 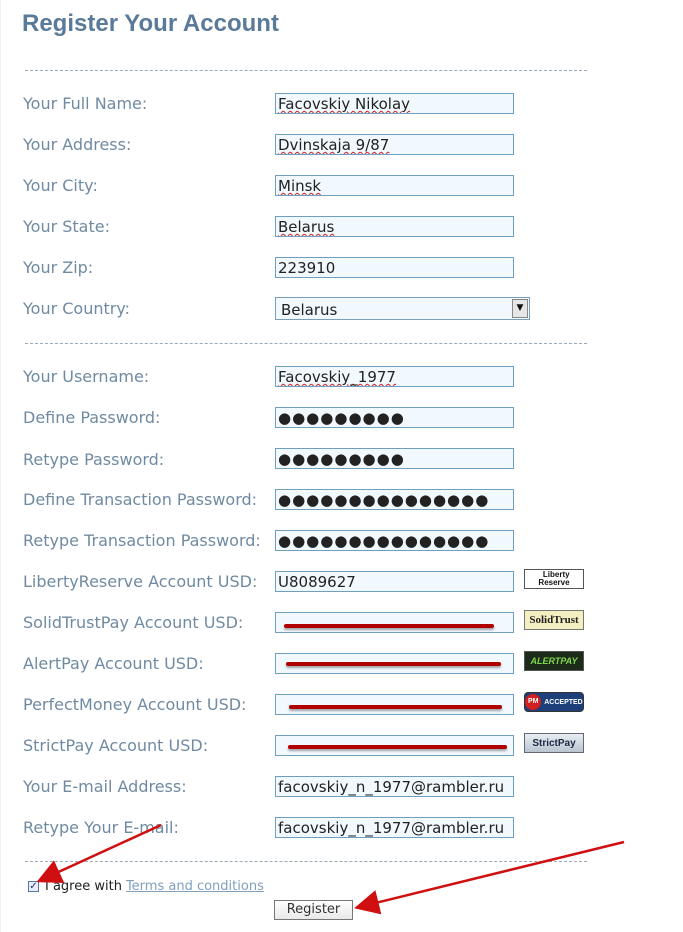 What do you see at coordinates (309, 310) in the screenshot?
I see `country-value: Belarus` at bounding box center [309, 310].